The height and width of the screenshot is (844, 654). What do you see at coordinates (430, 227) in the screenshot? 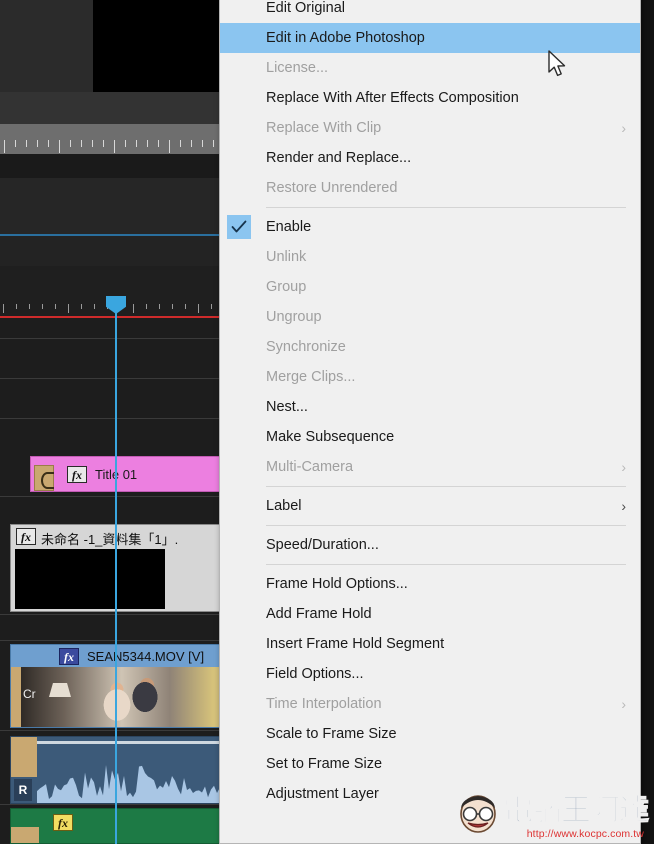
I see `menu-item-enable: Enable` at bounding box center [430, 227].